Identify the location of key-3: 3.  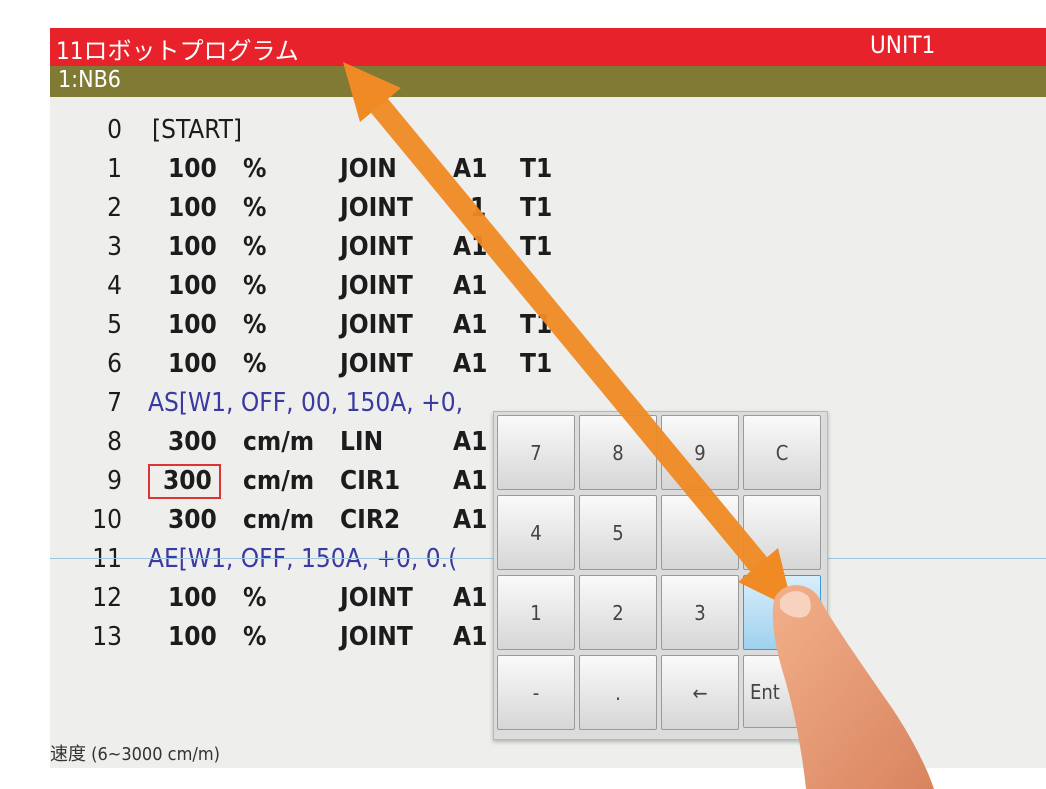
(700, 612).